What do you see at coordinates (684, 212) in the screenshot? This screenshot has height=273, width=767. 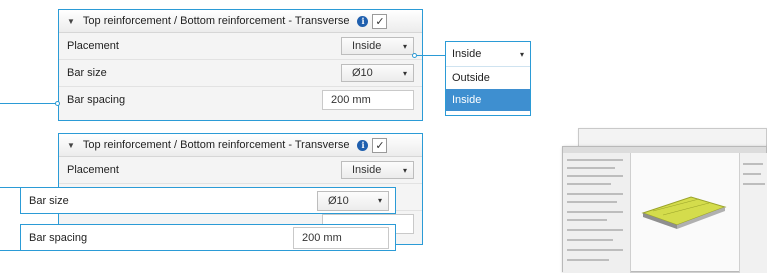 I see `thumbnail-slab-model` at bounding box center [684, 212].